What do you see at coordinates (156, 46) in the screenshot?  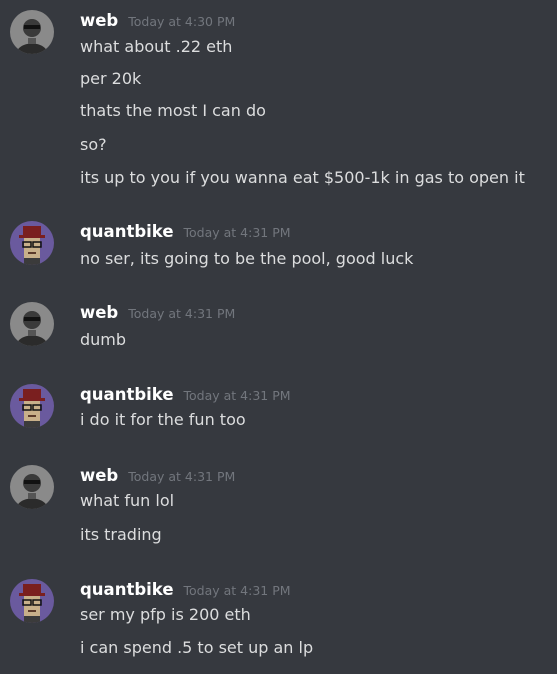 I see `message-text: what about .22 eth` at bounding box center [156, 46].